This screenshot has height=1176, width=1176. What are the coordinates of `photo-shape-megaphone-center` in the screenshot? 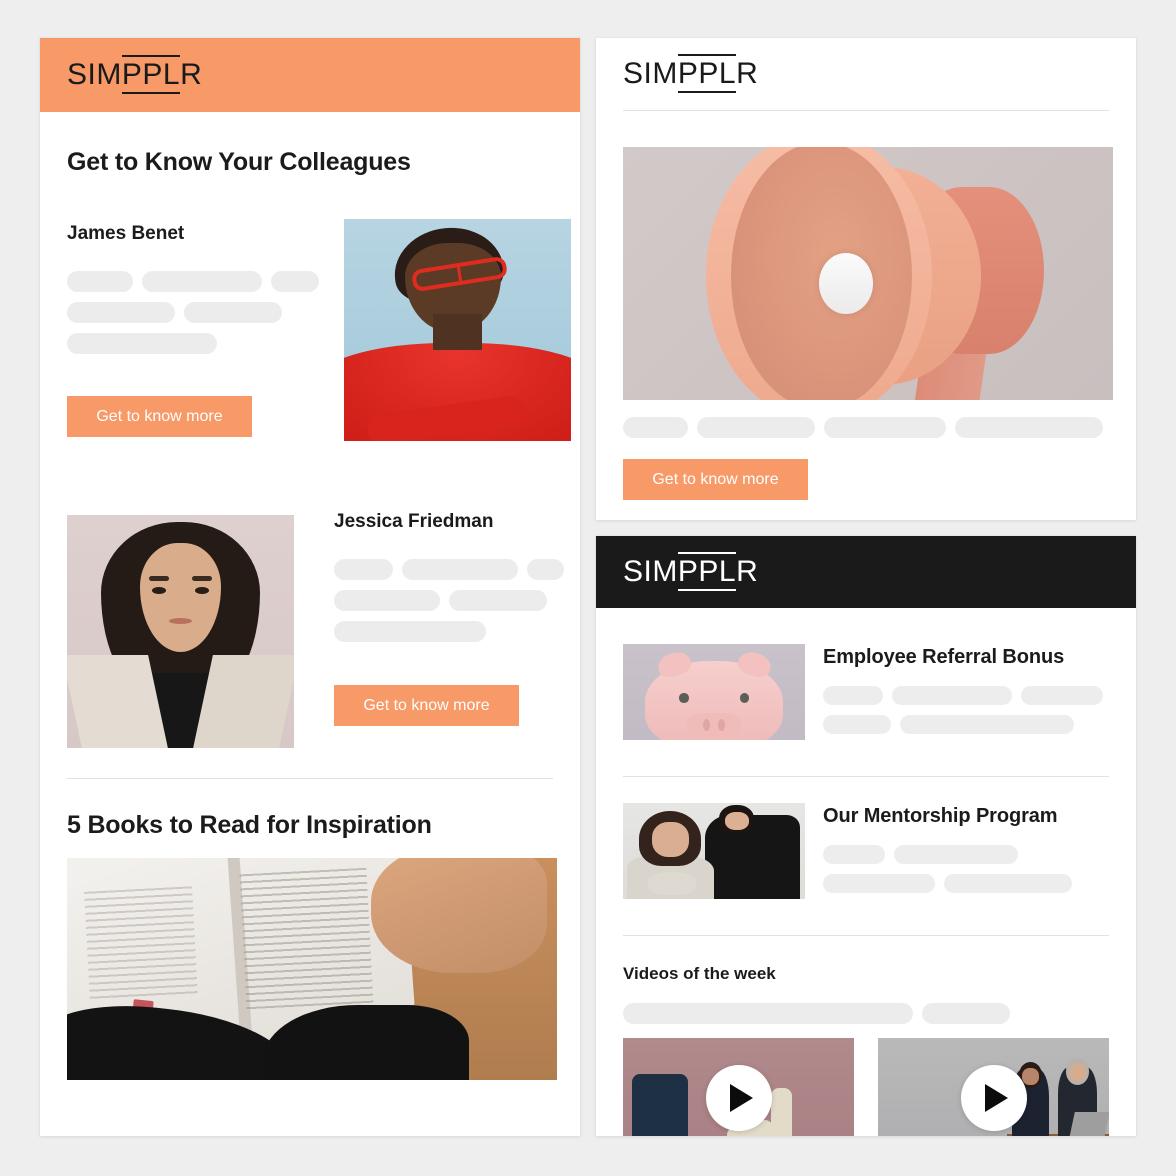 It's located at (846, 283).